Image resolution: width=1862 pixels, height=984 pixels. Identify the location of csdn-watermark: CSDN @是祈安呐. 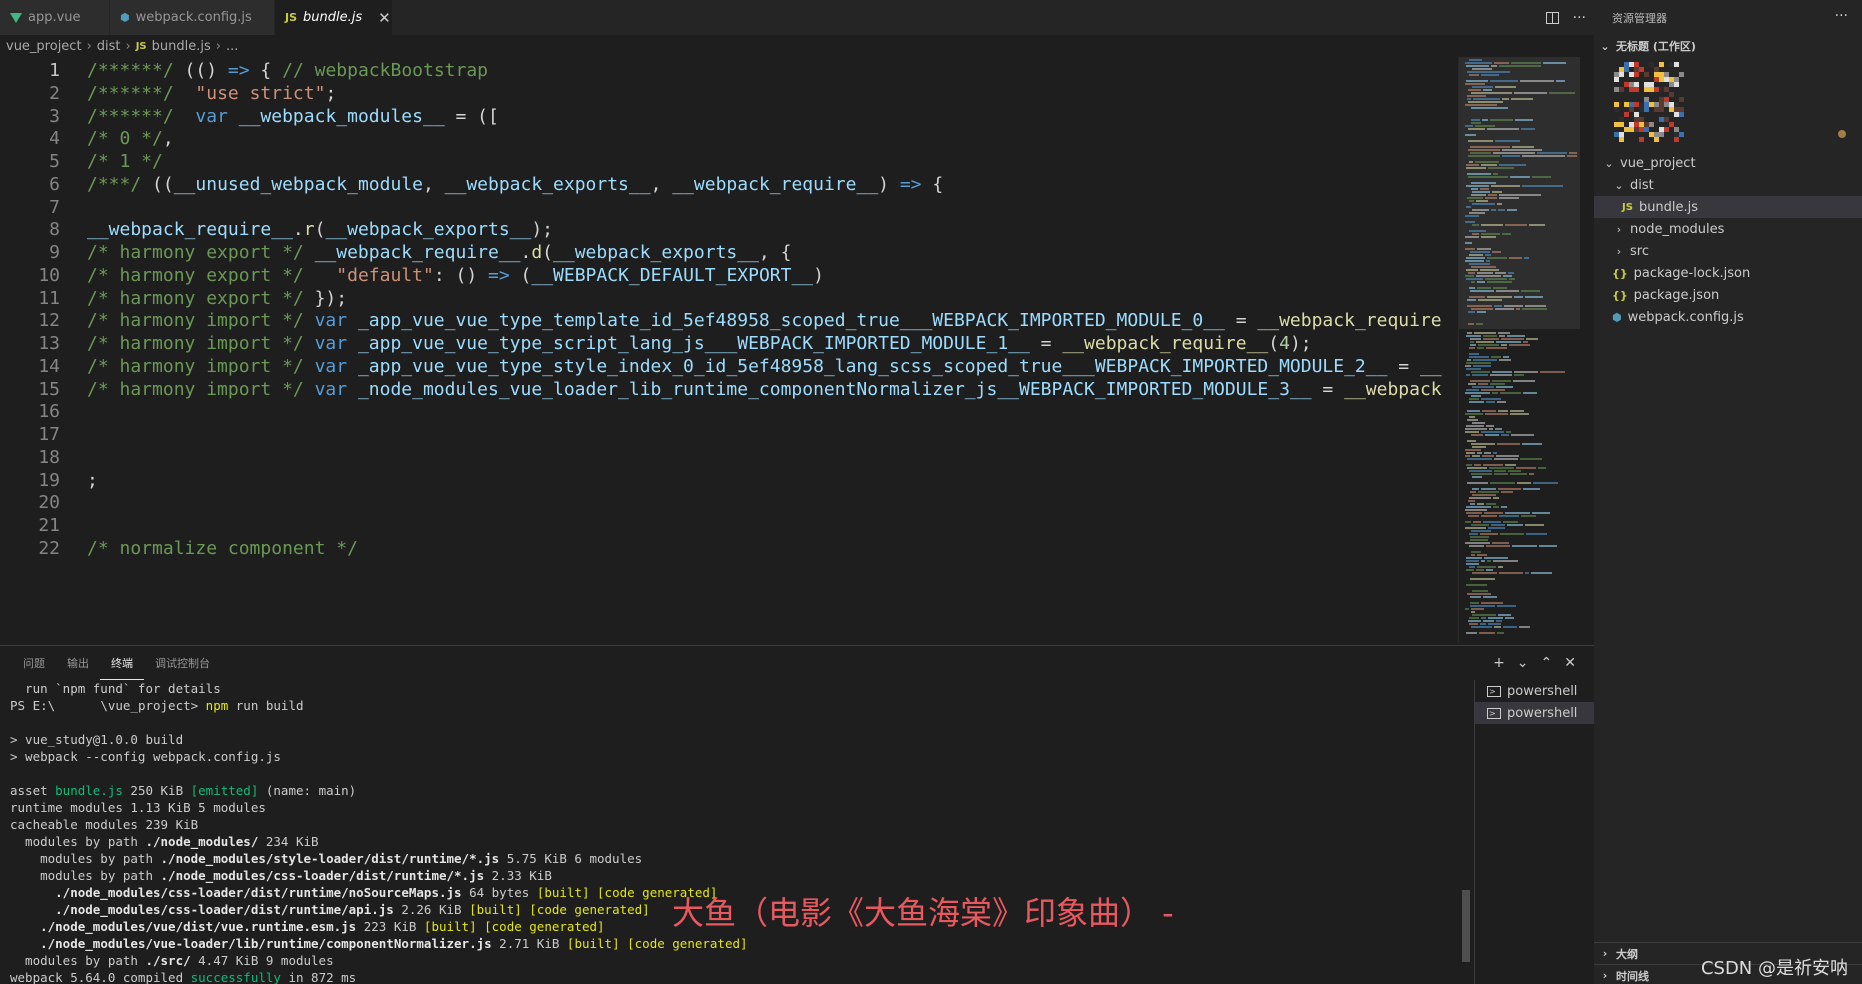
(1774, 968).